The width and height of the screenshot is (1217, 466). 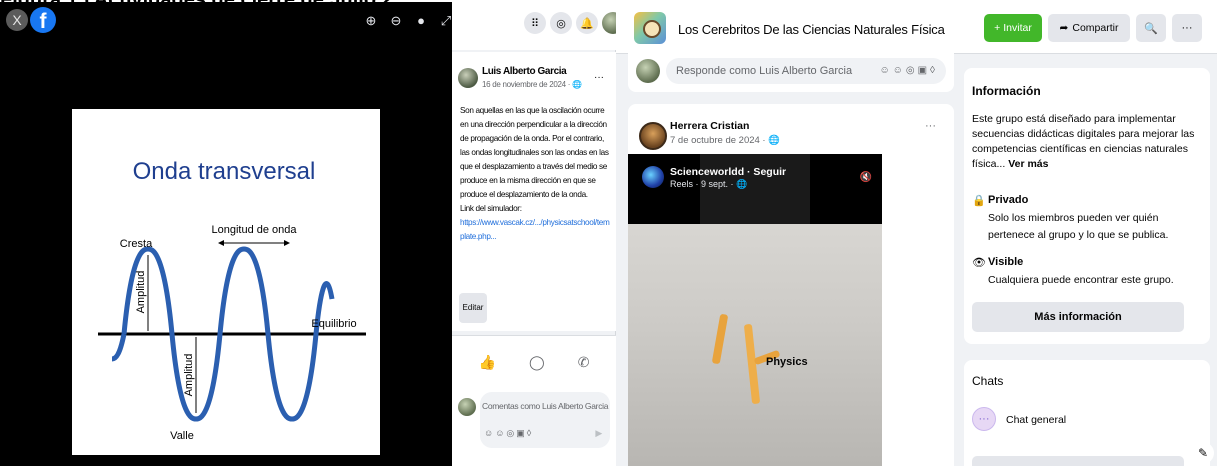 I want to click on comment-placeholder: Comentas como Luis Alberto Garcia, so click(x=545, y=406).